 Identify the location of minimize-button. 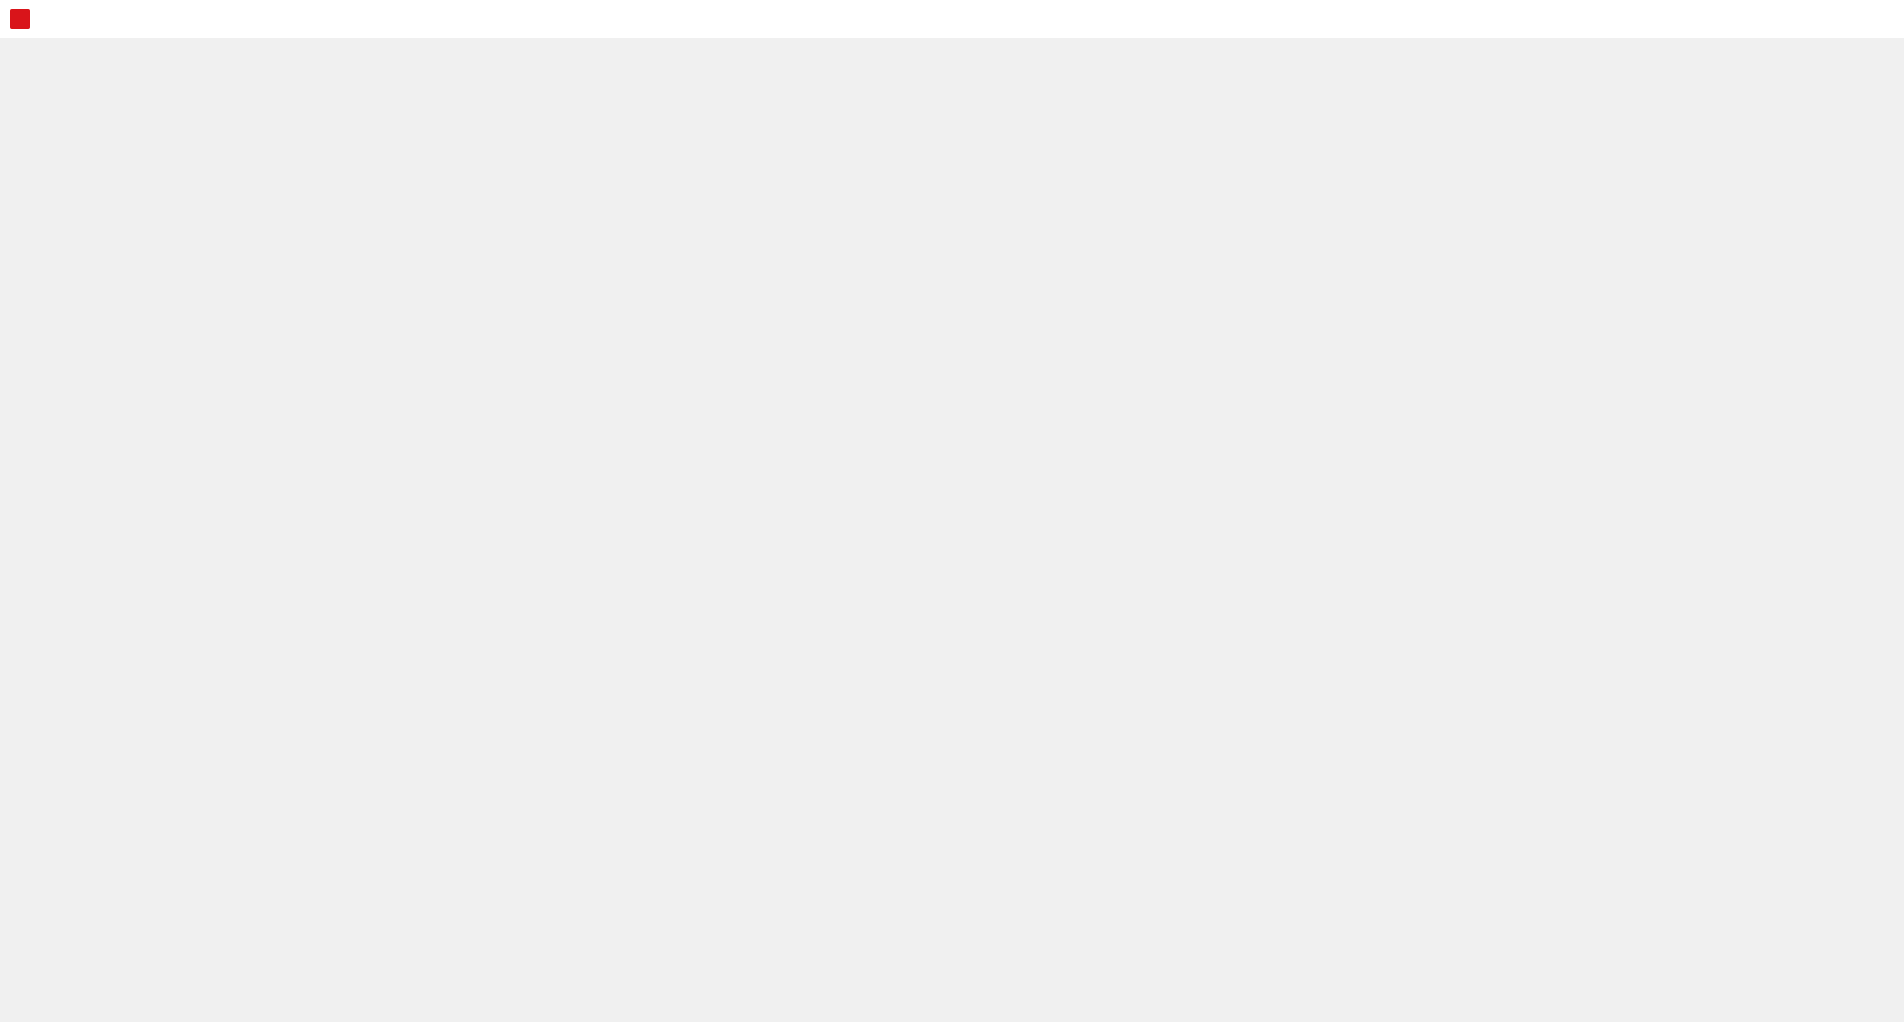
(1812, 20).